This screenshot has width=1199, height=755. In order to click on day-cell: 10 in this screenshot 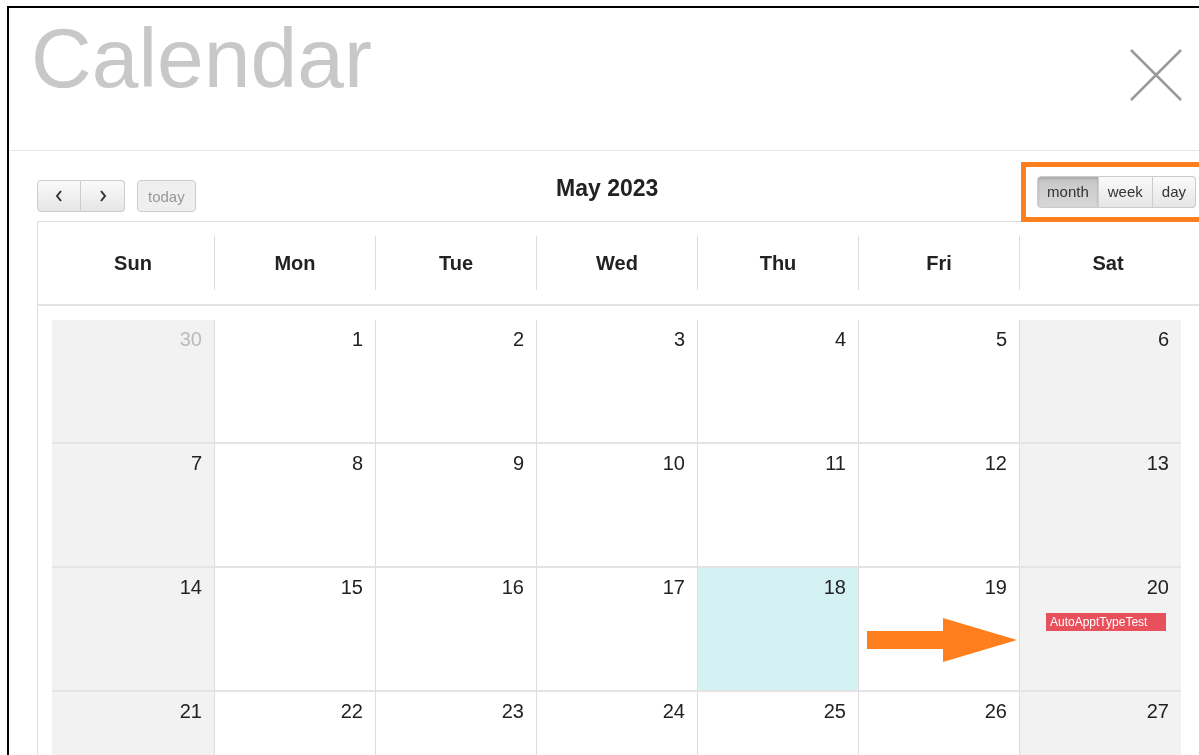, I will do `click(616, 506)`.